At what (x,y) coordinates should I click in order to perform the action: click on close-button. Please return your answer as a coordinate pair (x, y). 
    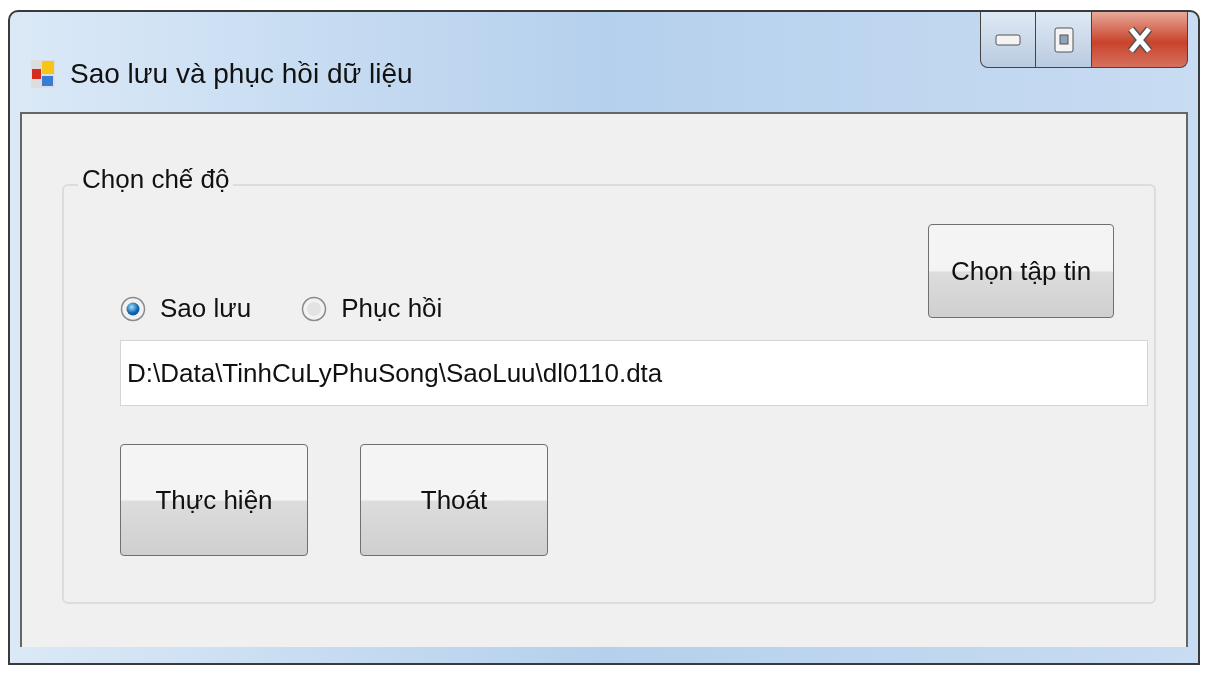
    Looking at the image, I should click on (1140, 40).